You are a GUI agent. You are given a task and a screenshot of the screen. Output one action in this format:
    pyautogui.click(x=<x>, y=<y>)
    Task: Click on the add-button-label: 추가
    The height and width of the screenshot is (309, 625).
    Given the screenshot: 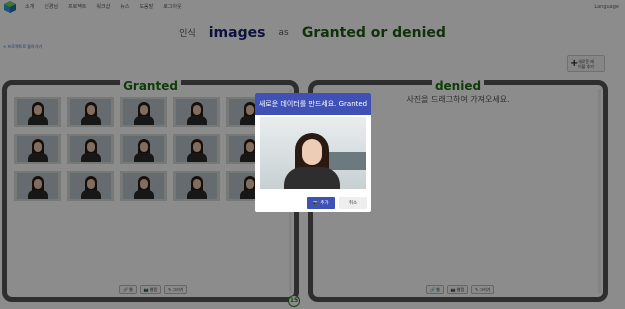 What is the action you would take?
    pyautogui.click(x=324, y=203)
    